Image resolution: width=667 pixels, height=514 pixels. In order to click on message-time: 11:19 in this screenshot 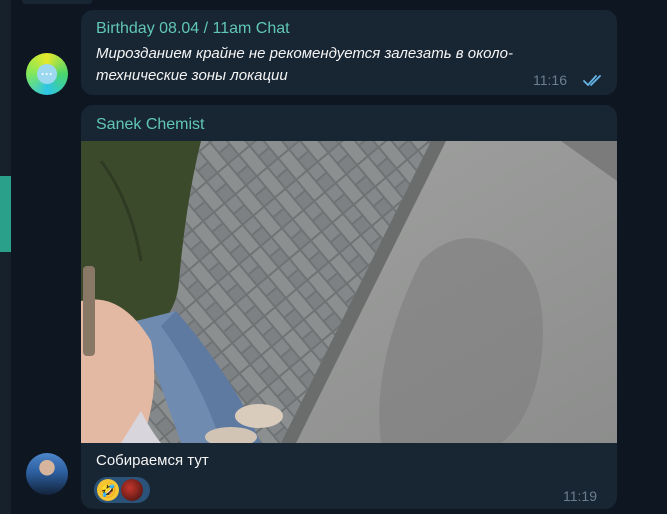, I will do `click(580, 496)`.